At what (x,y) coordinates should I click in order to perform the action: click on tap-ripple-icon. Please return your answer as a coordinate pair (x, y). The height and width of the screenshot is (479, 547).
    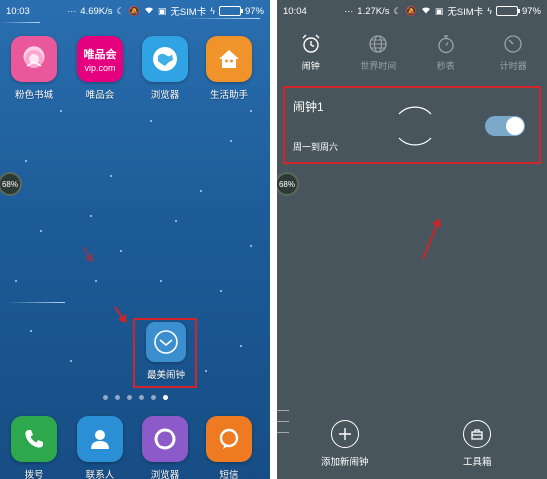
    Looking at the image, I should click on (415, 126).